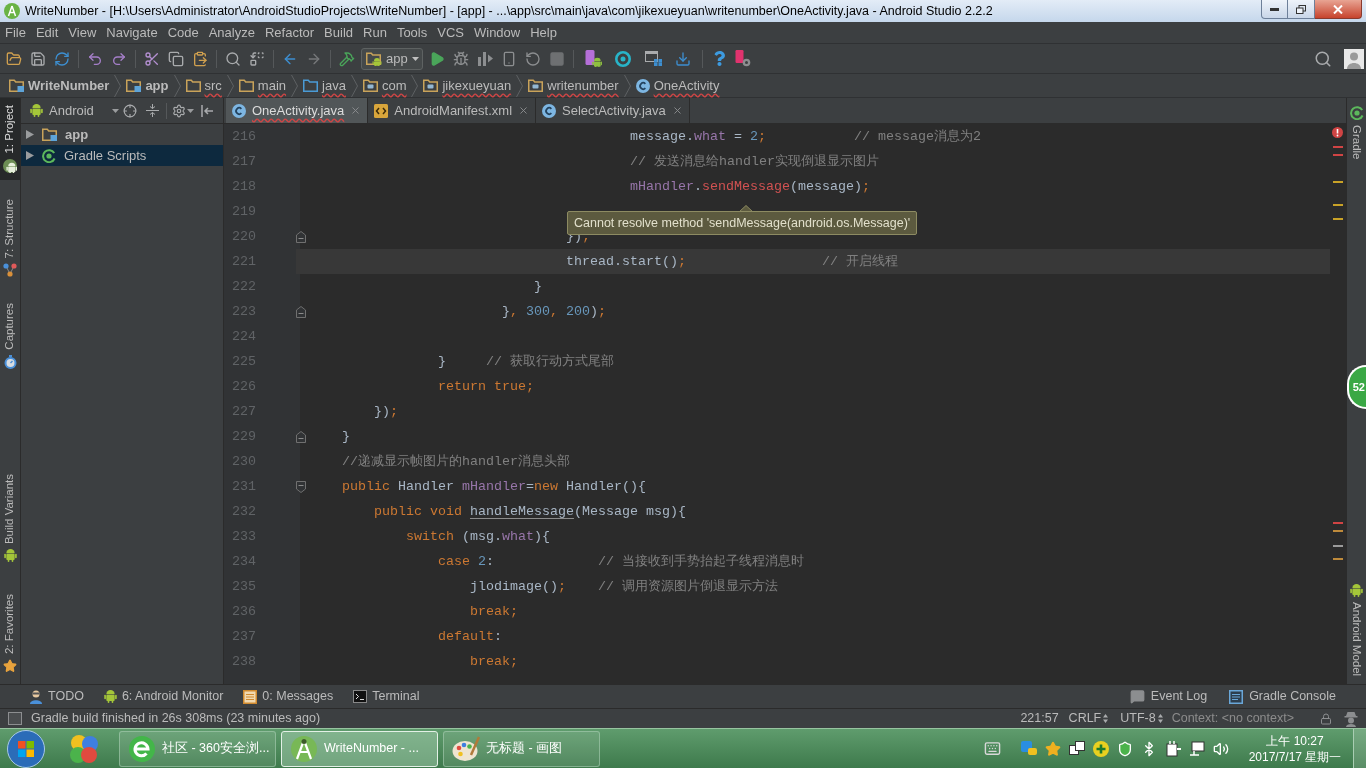  What do you see at coordinates (82, 32) in the screenshot?
I see `menu-item: View` at bounding box center [82, 32].